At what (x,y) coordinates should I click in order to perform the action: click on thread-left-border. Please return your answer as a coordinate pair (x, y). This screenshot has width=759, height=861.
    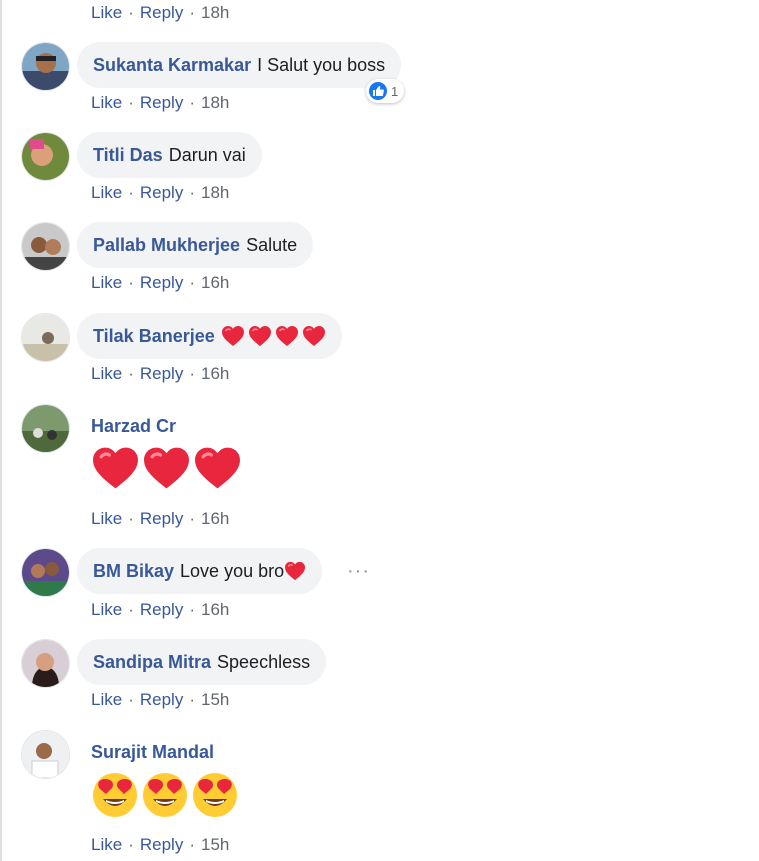
    Looking at the image, I should click on (1, 430).